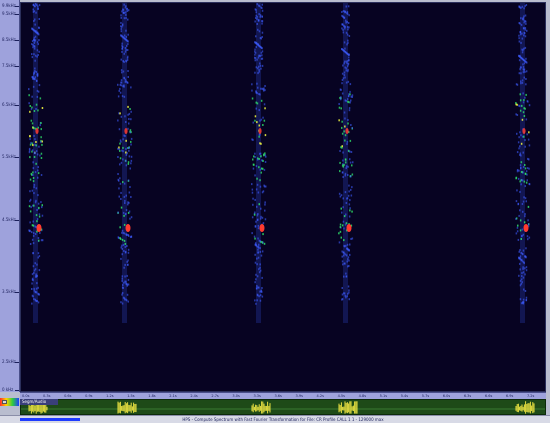  Describe the element at coordinates (173, 396) in the screenshot. I see `time-tick-label: 2.1s` at that location.